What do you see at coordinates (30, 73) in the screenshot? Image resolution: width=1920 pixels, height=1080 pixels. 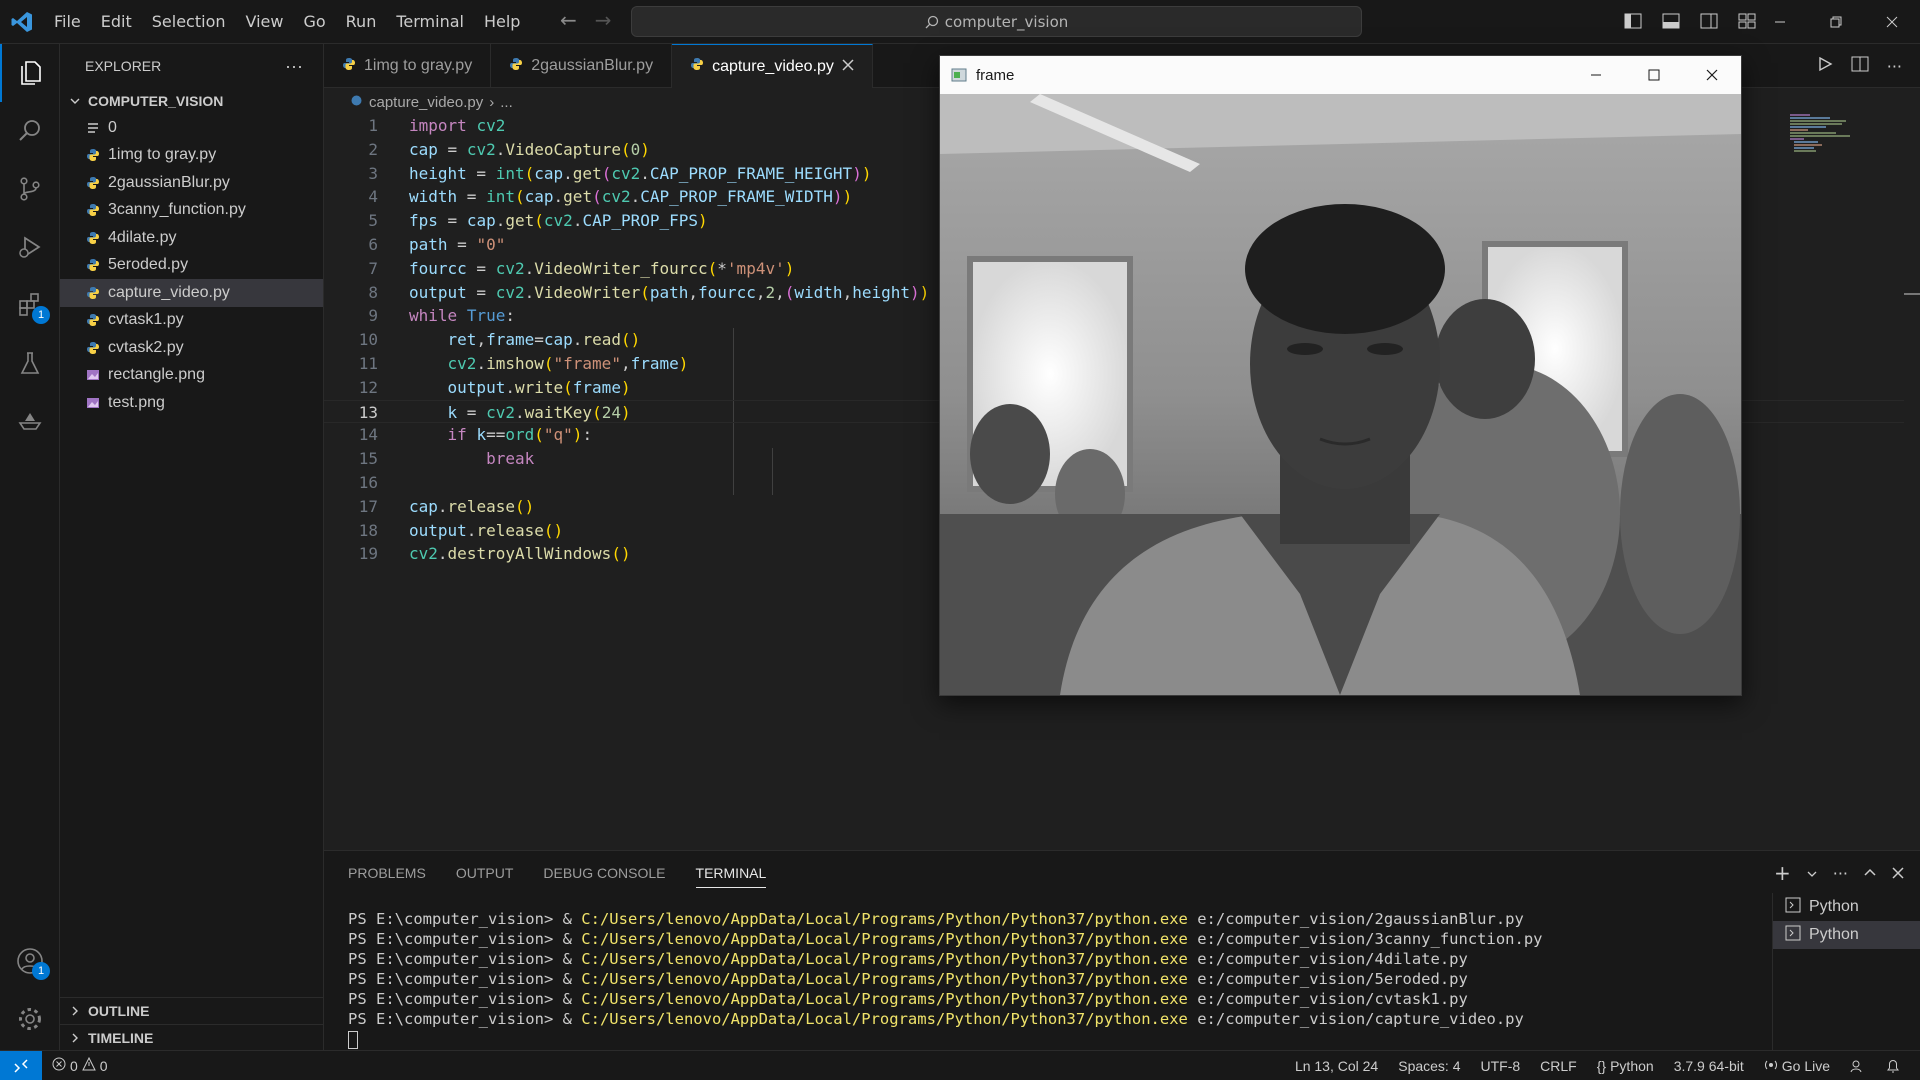 I see `explorer-icon` at bounding box center [30, 73].